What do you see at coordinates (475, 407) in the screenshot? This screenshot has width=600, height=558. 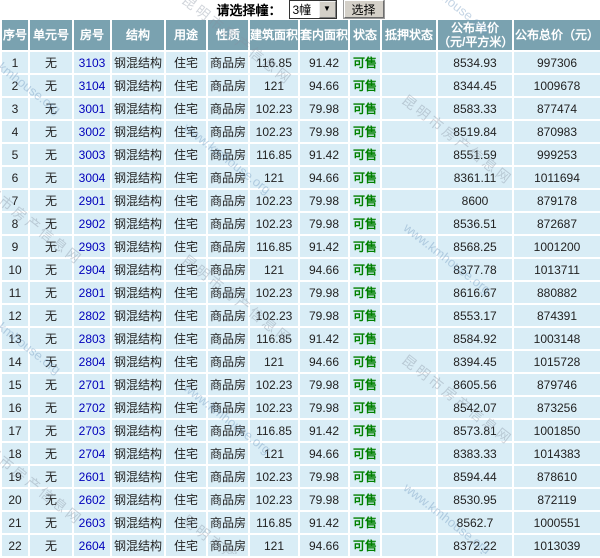 I see `cell-unit-price: 8542.07` at bounding box center [475, 407].